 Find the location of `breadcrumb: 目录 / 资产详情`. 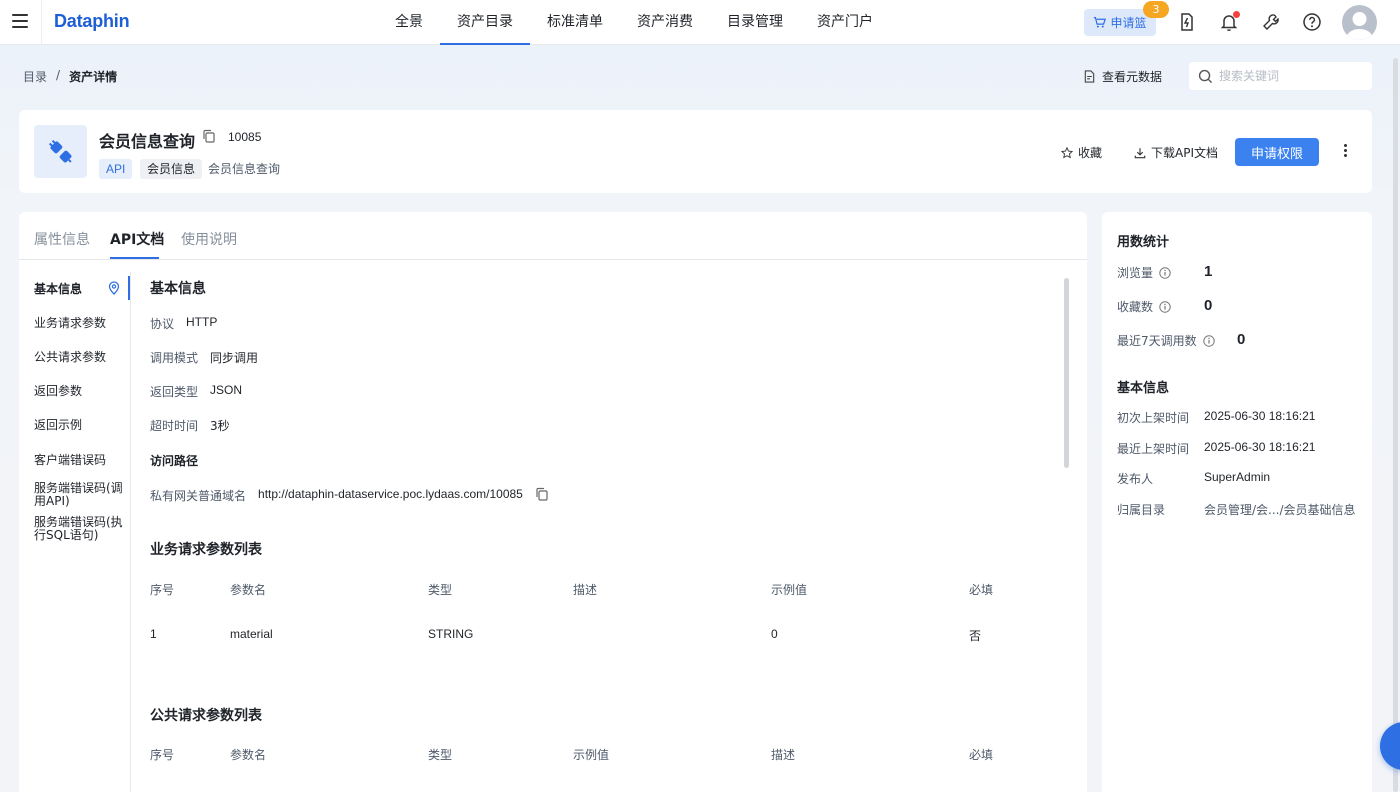

breadcrumb: 目录 / 资产详情 is located at coordinates (70, 76).